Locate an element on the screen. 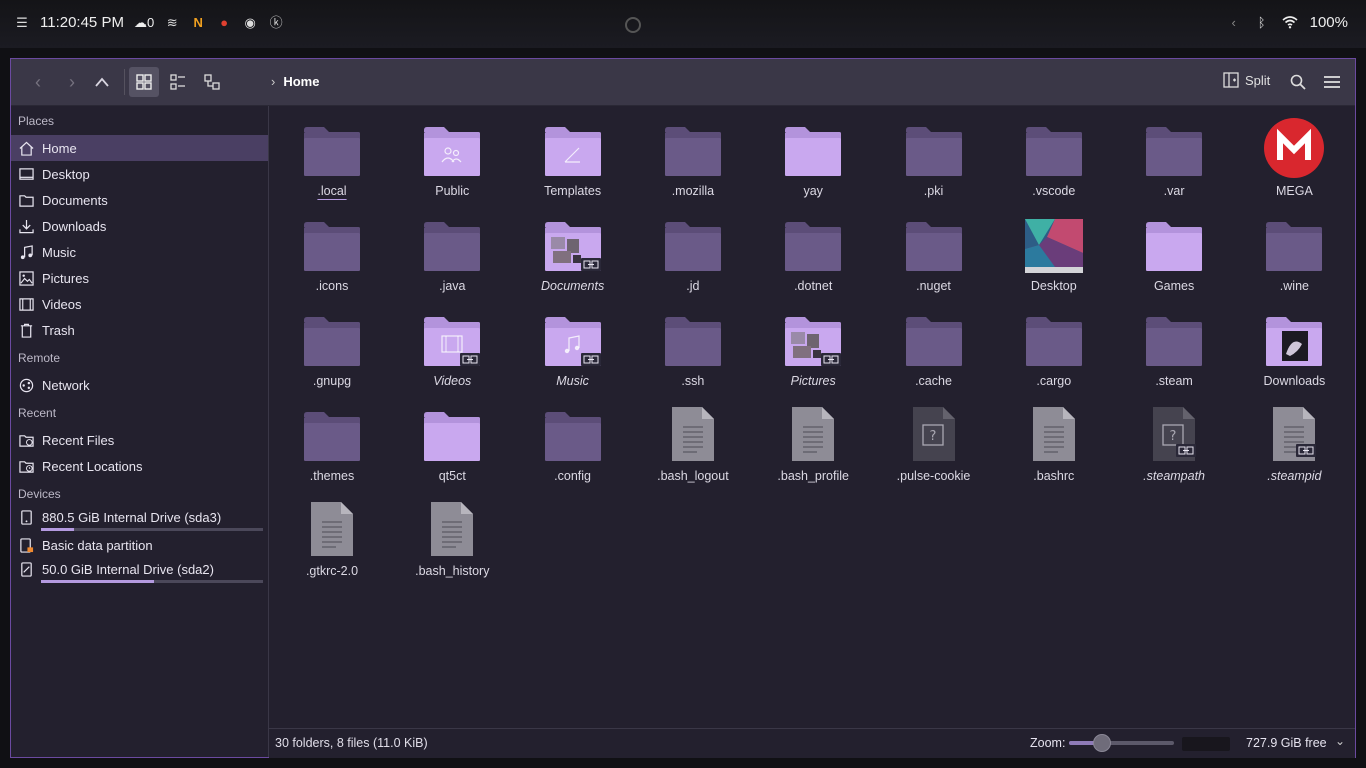 Image resolution: width=1366 pixels, height=768 pixels. file-item: MEGA is located at coordinates (1294, 163).